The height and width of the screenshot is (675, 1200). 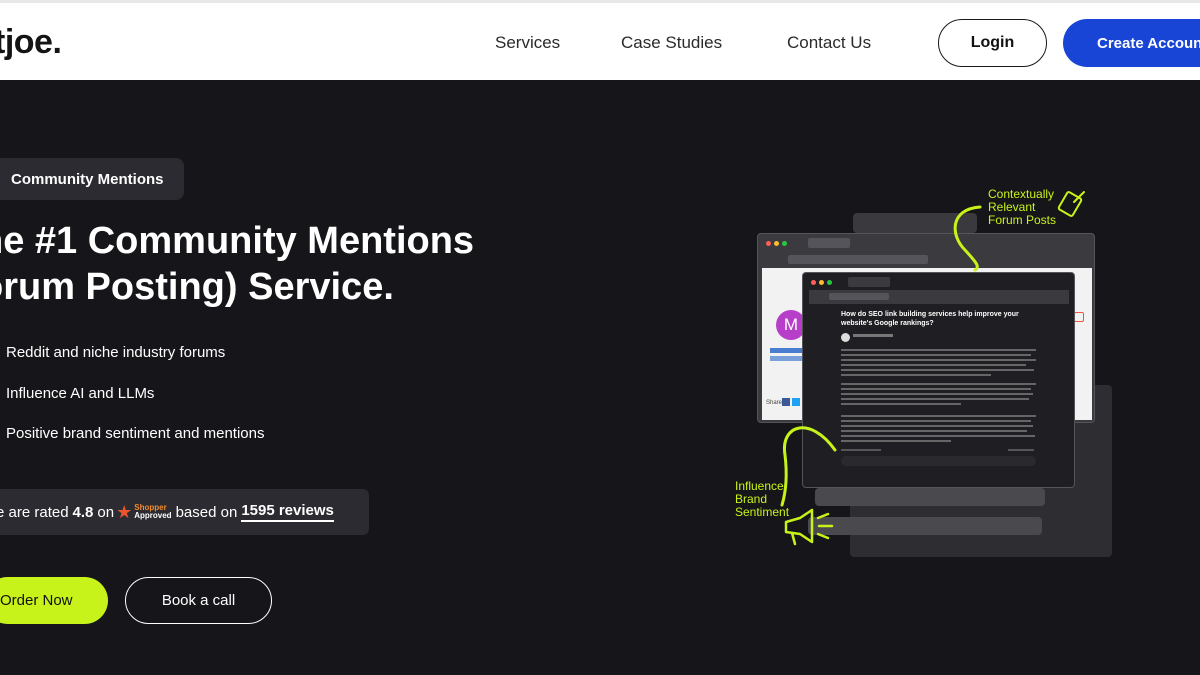 I want to click on headline-line-2: orum Posting) Service., so click(x=197, y=287).